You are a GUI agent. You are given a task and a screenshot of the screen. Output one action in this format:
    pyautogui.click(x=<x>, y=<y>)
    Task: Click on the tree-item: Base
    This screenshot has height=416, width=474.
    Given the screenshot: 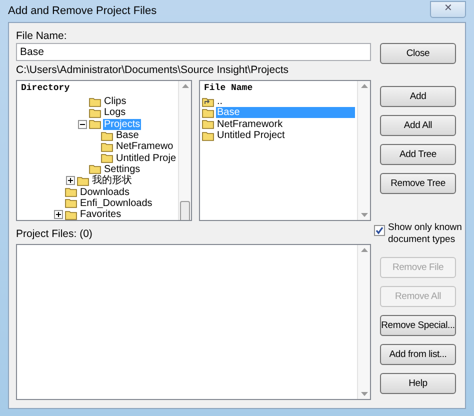 What is the action you would take?
    pyautogui.click(x=127, y=136)
    